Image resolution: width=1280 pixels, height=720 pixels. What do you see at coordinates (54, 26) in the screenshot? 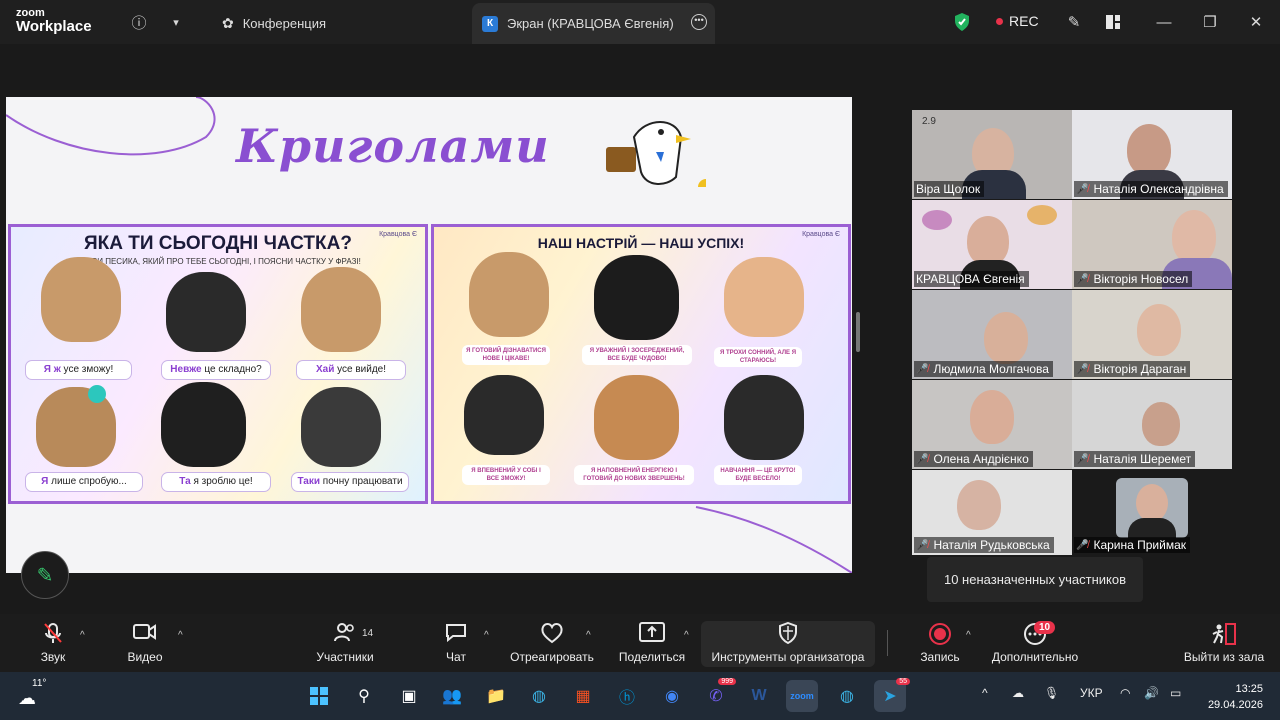
I see `brand-bottom: Workplace` at bounding box center [54, 26].